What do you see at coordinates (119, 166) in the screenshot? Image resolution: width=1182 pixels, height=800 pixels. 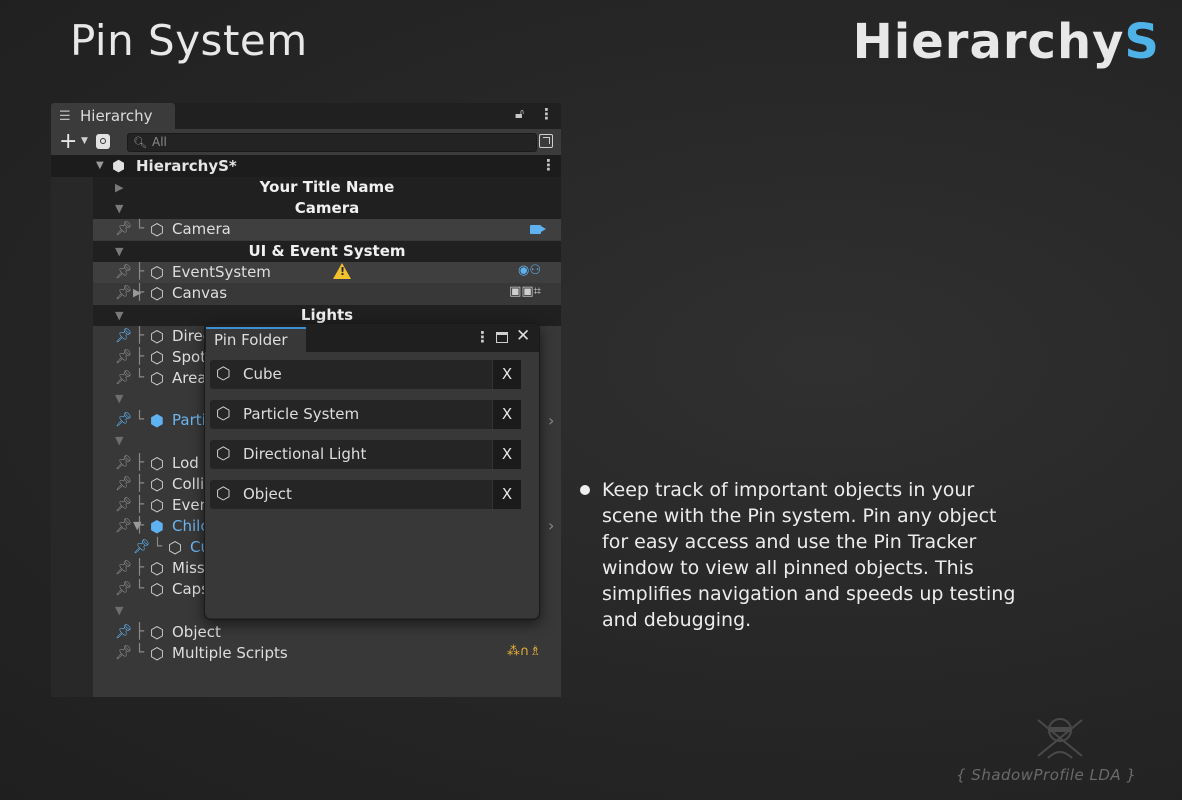 I see `unity-scene-icon: ⬢` at bounding box center [119, 166].